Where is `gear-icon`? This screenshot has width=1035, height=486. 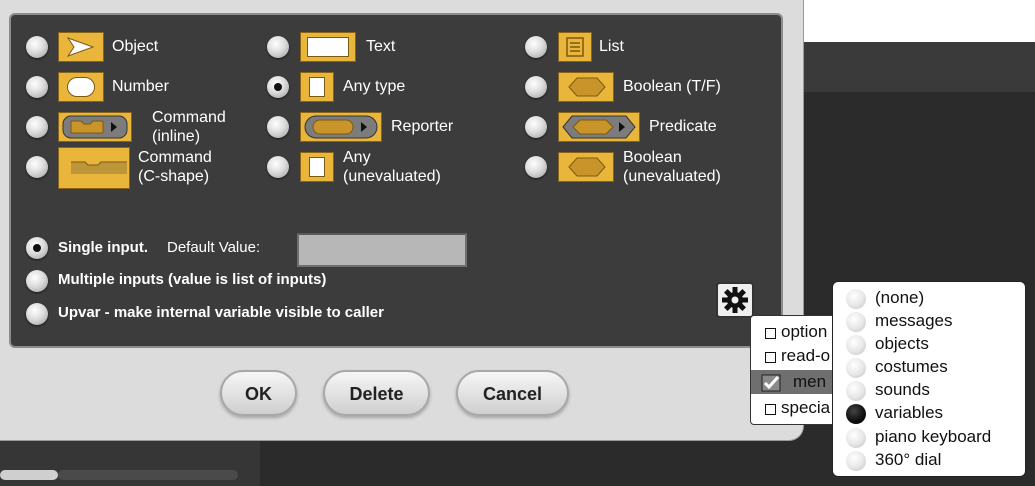
gear-icon is located at coordinates (735, 300).